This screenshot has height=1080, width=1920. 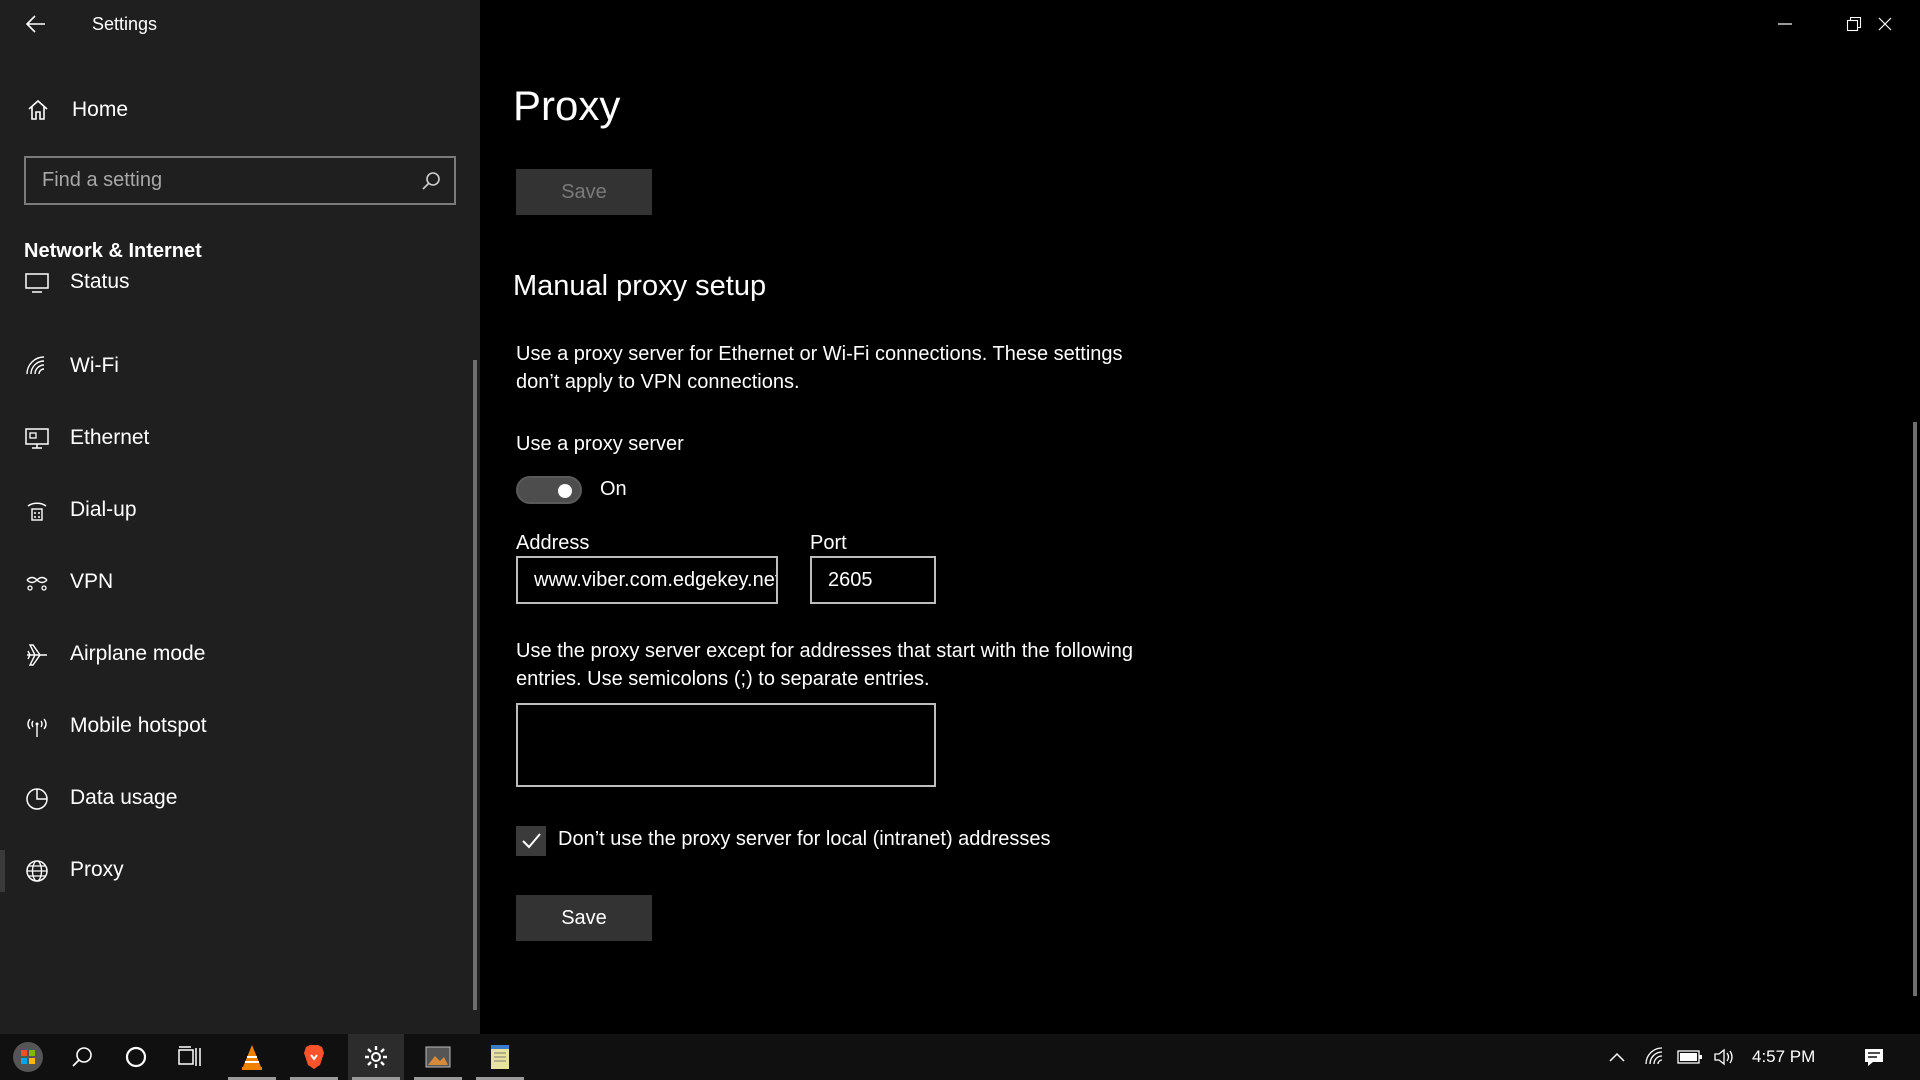 I want to click on chevron-up-icon, so click(x=1617, y=1057).